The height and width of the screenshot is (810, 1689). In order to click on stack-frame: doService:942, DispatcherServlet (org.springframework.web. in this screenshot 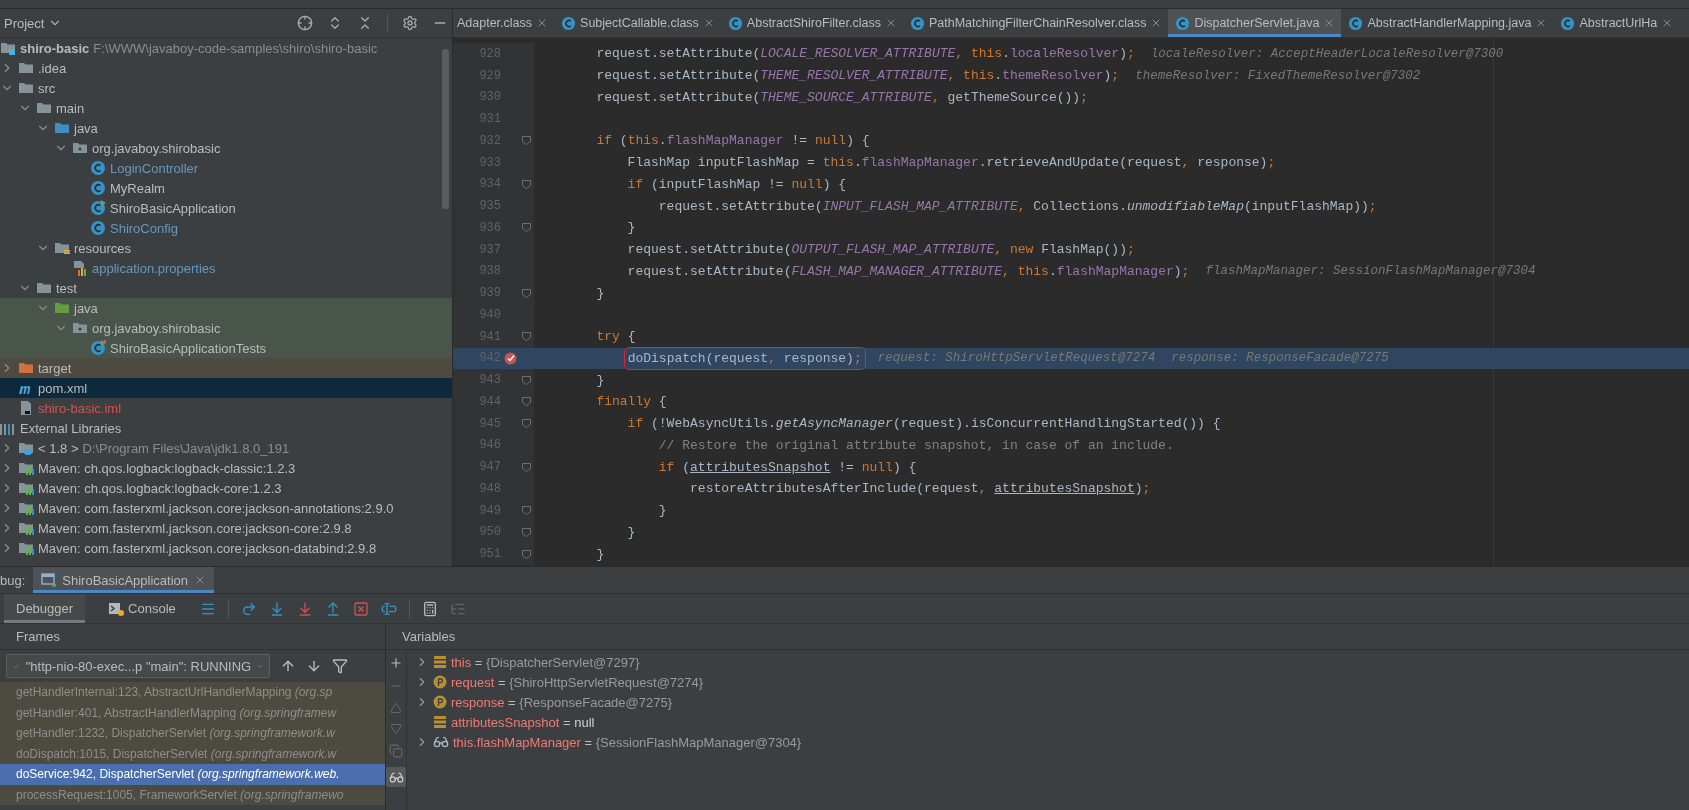, I will do `click(192, 774)`.